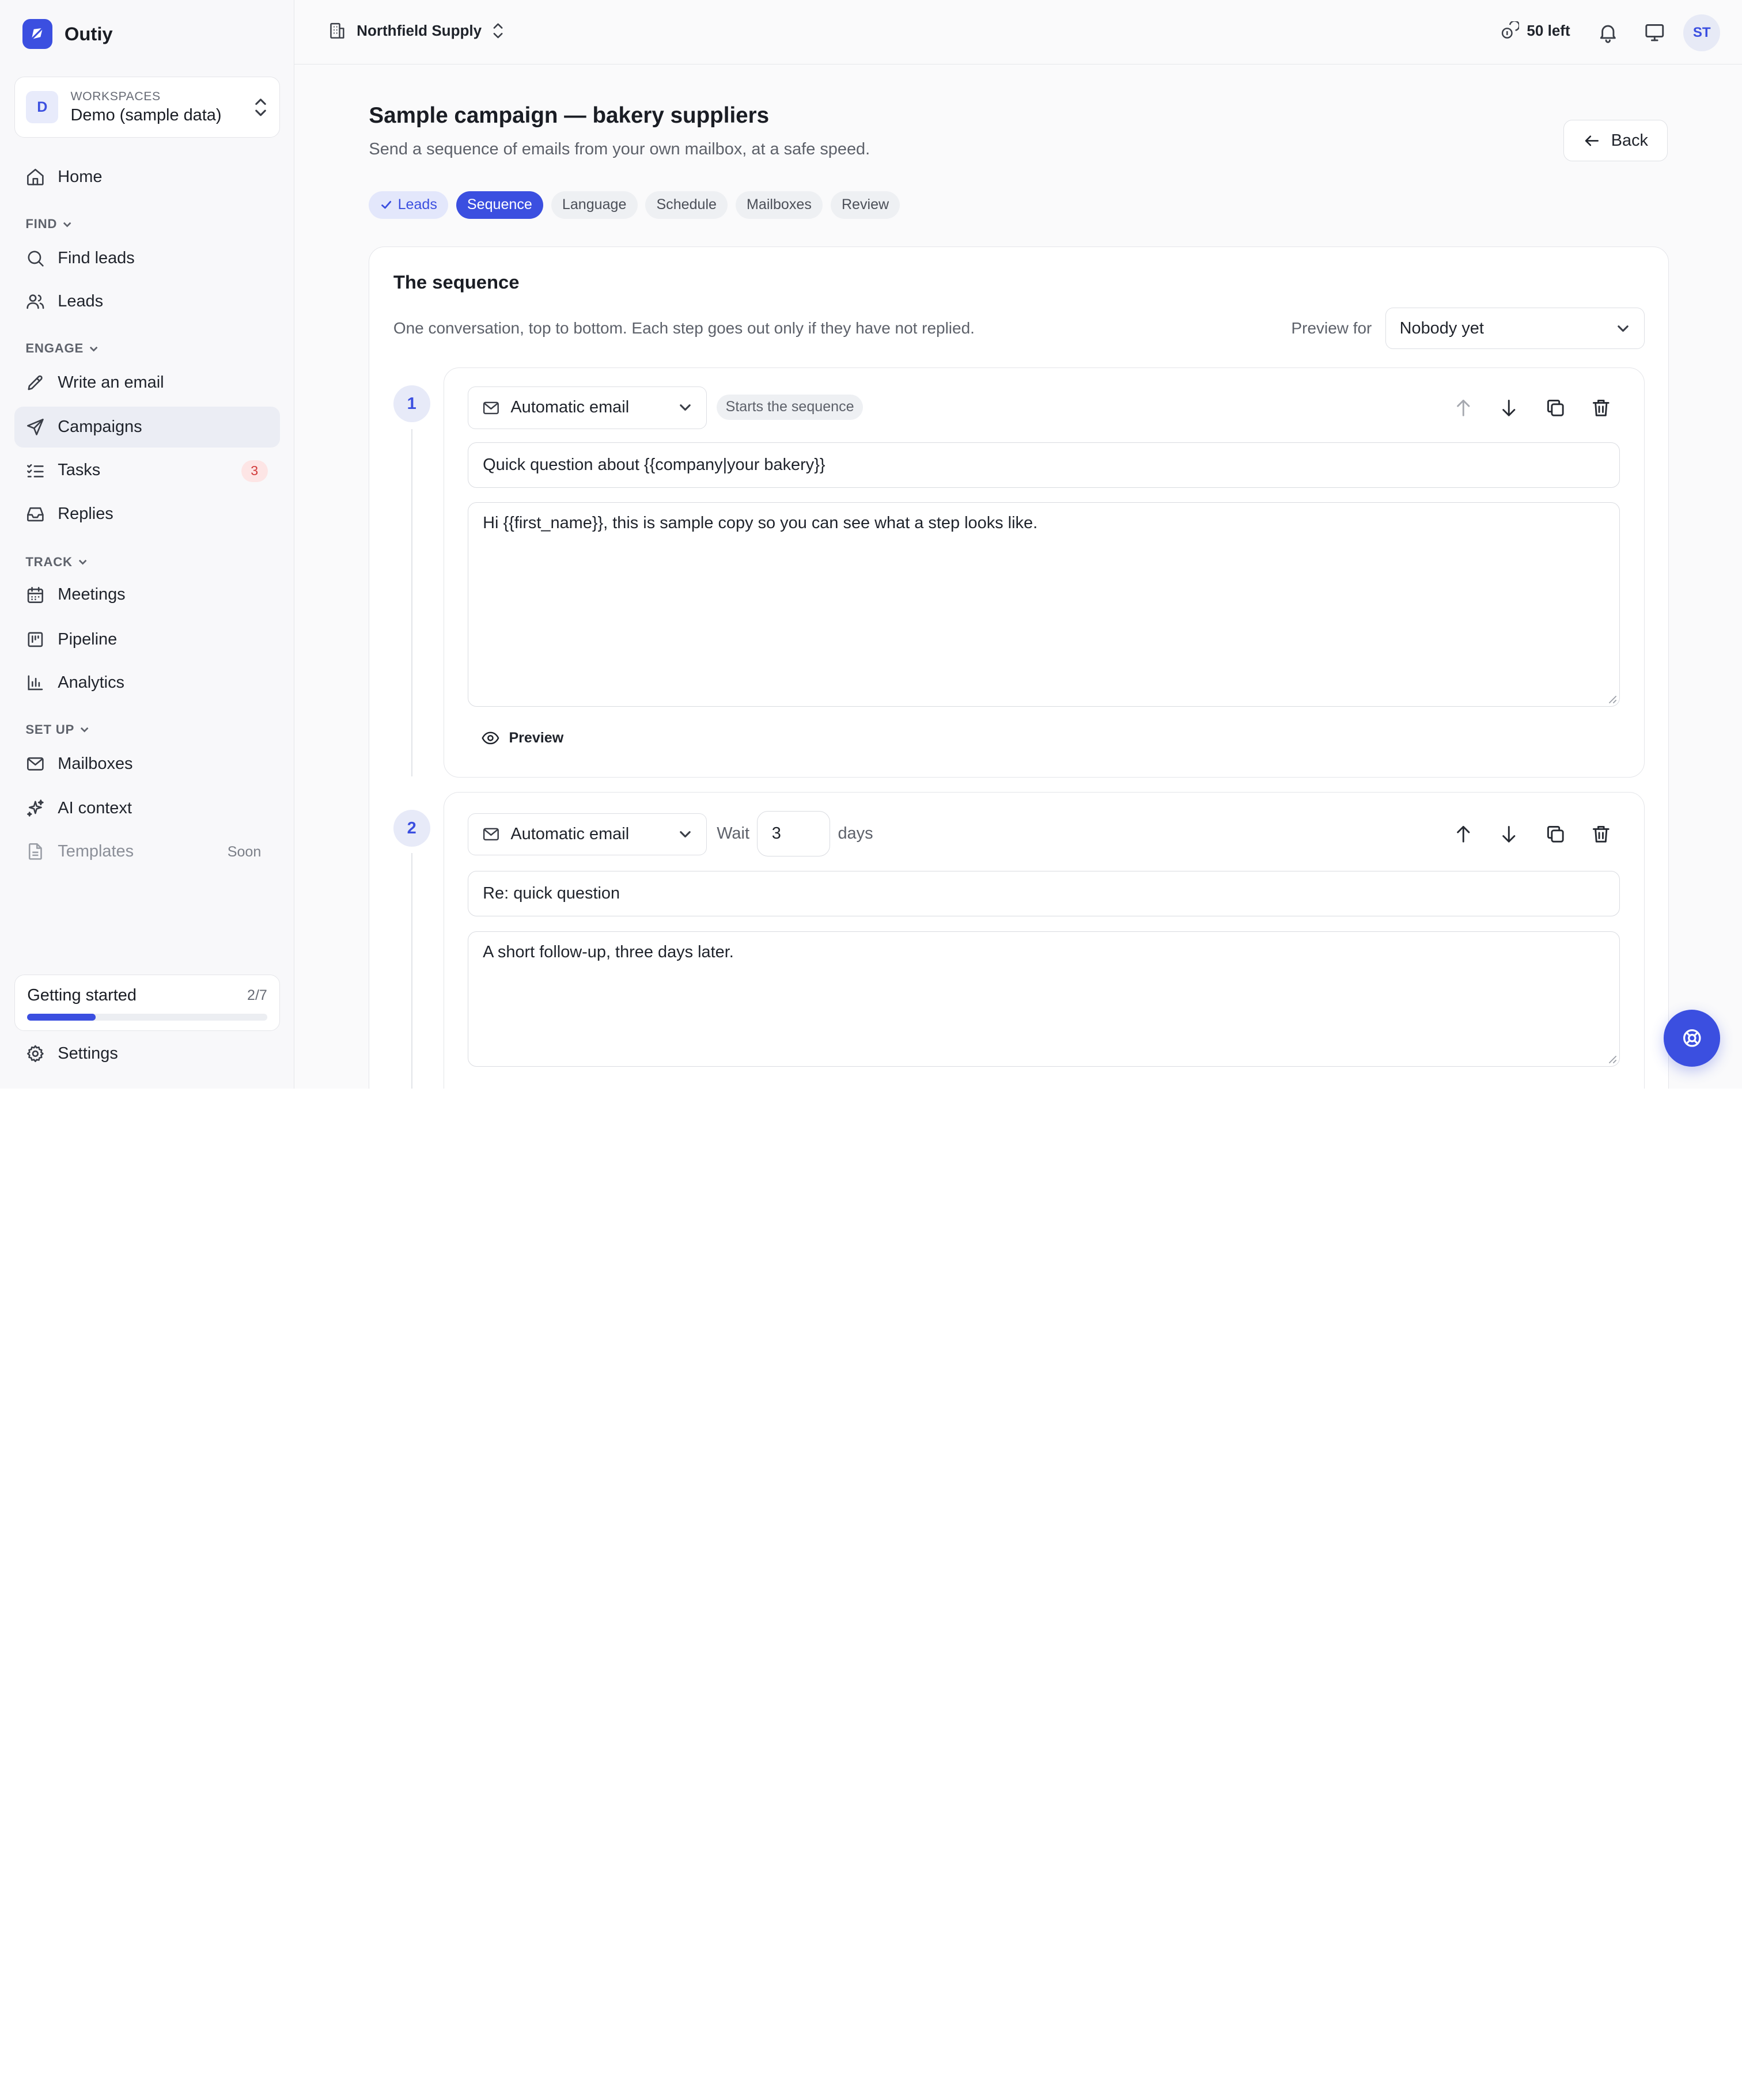  I want to click on users-icon, so click(35, 302).